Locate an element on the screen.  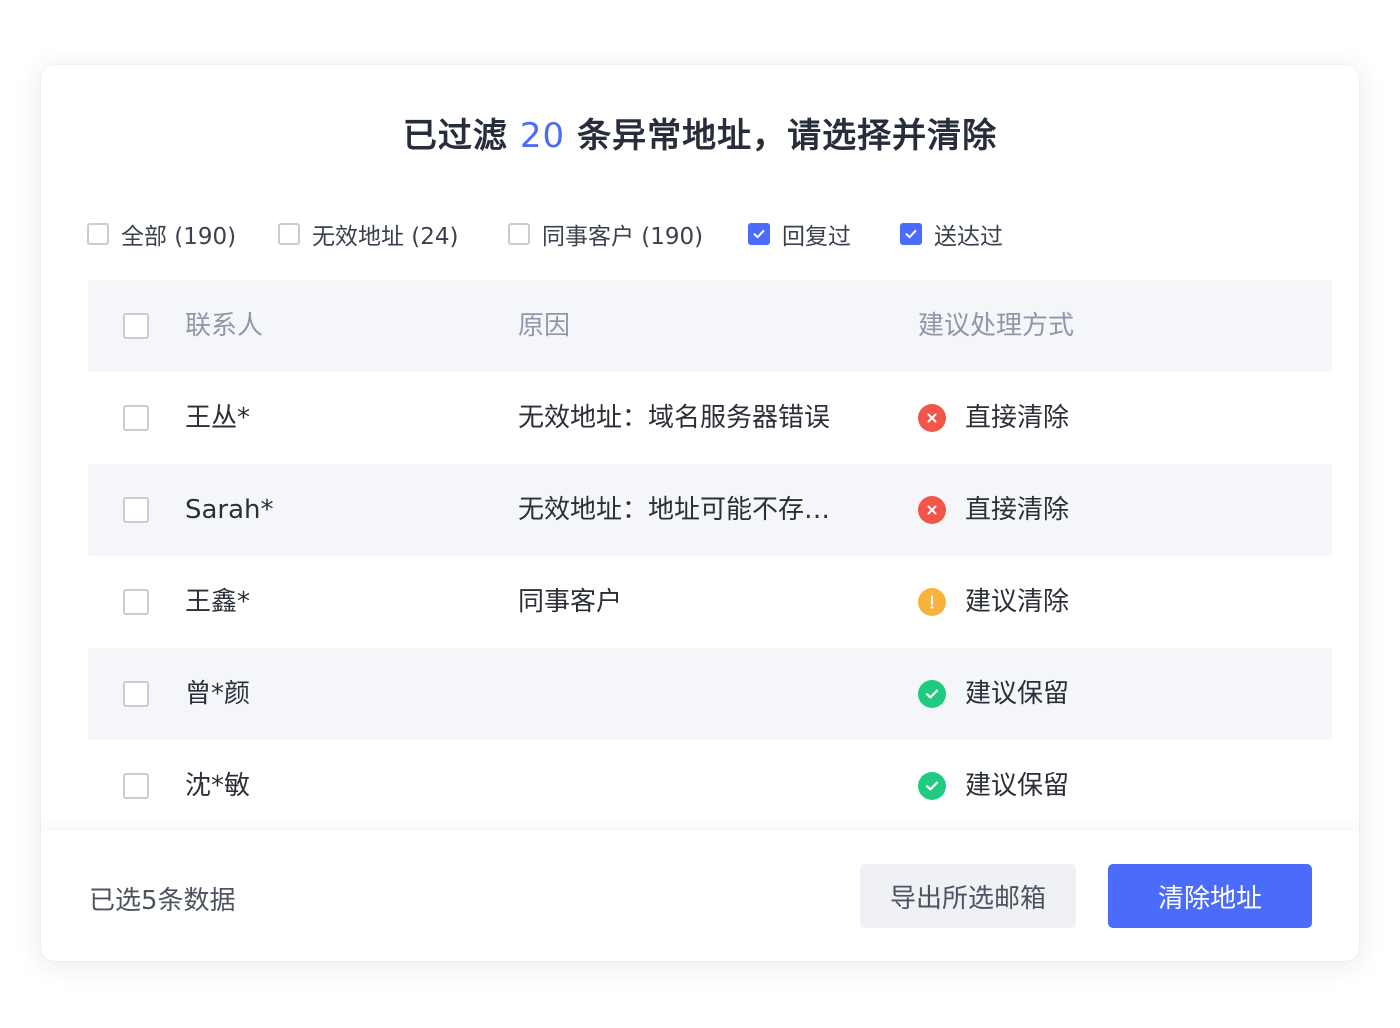
header-action: 建议处理方式 is located at coordinates (996, 326).